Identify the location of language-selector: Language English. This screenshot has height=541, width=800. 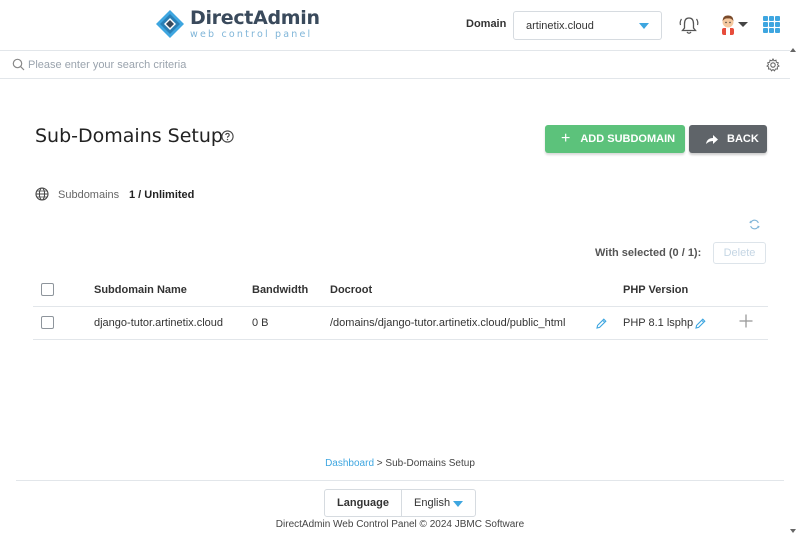
(400, 503).